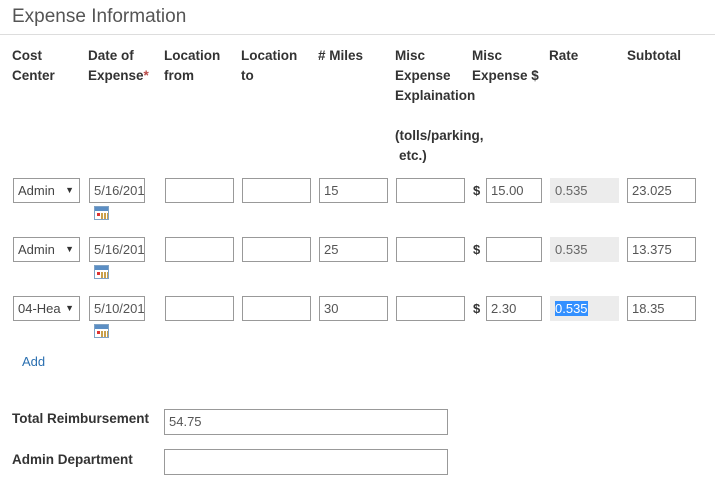 The width and height of the screenshot is (715, 485). I want to click on header-rate: Rate, so click(564, 55).